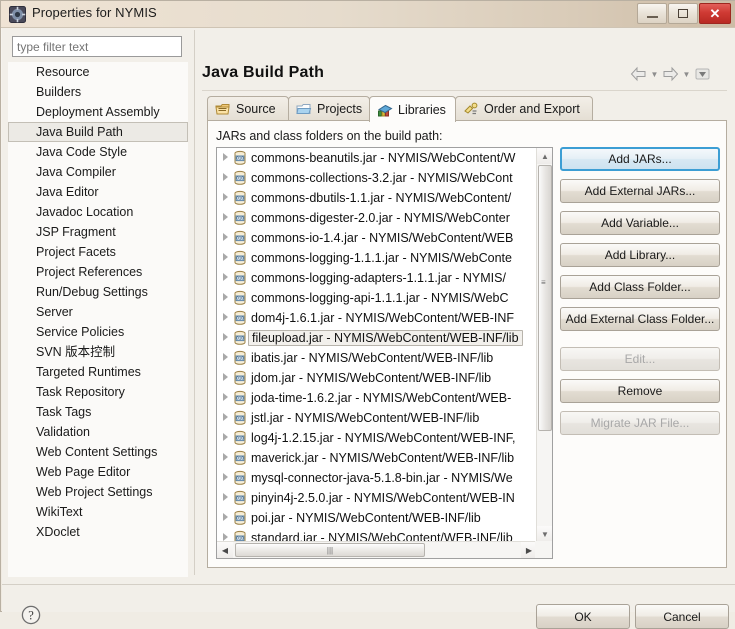 The image size is (735, 629). I want to click on minimize-button, so click(652, 13).